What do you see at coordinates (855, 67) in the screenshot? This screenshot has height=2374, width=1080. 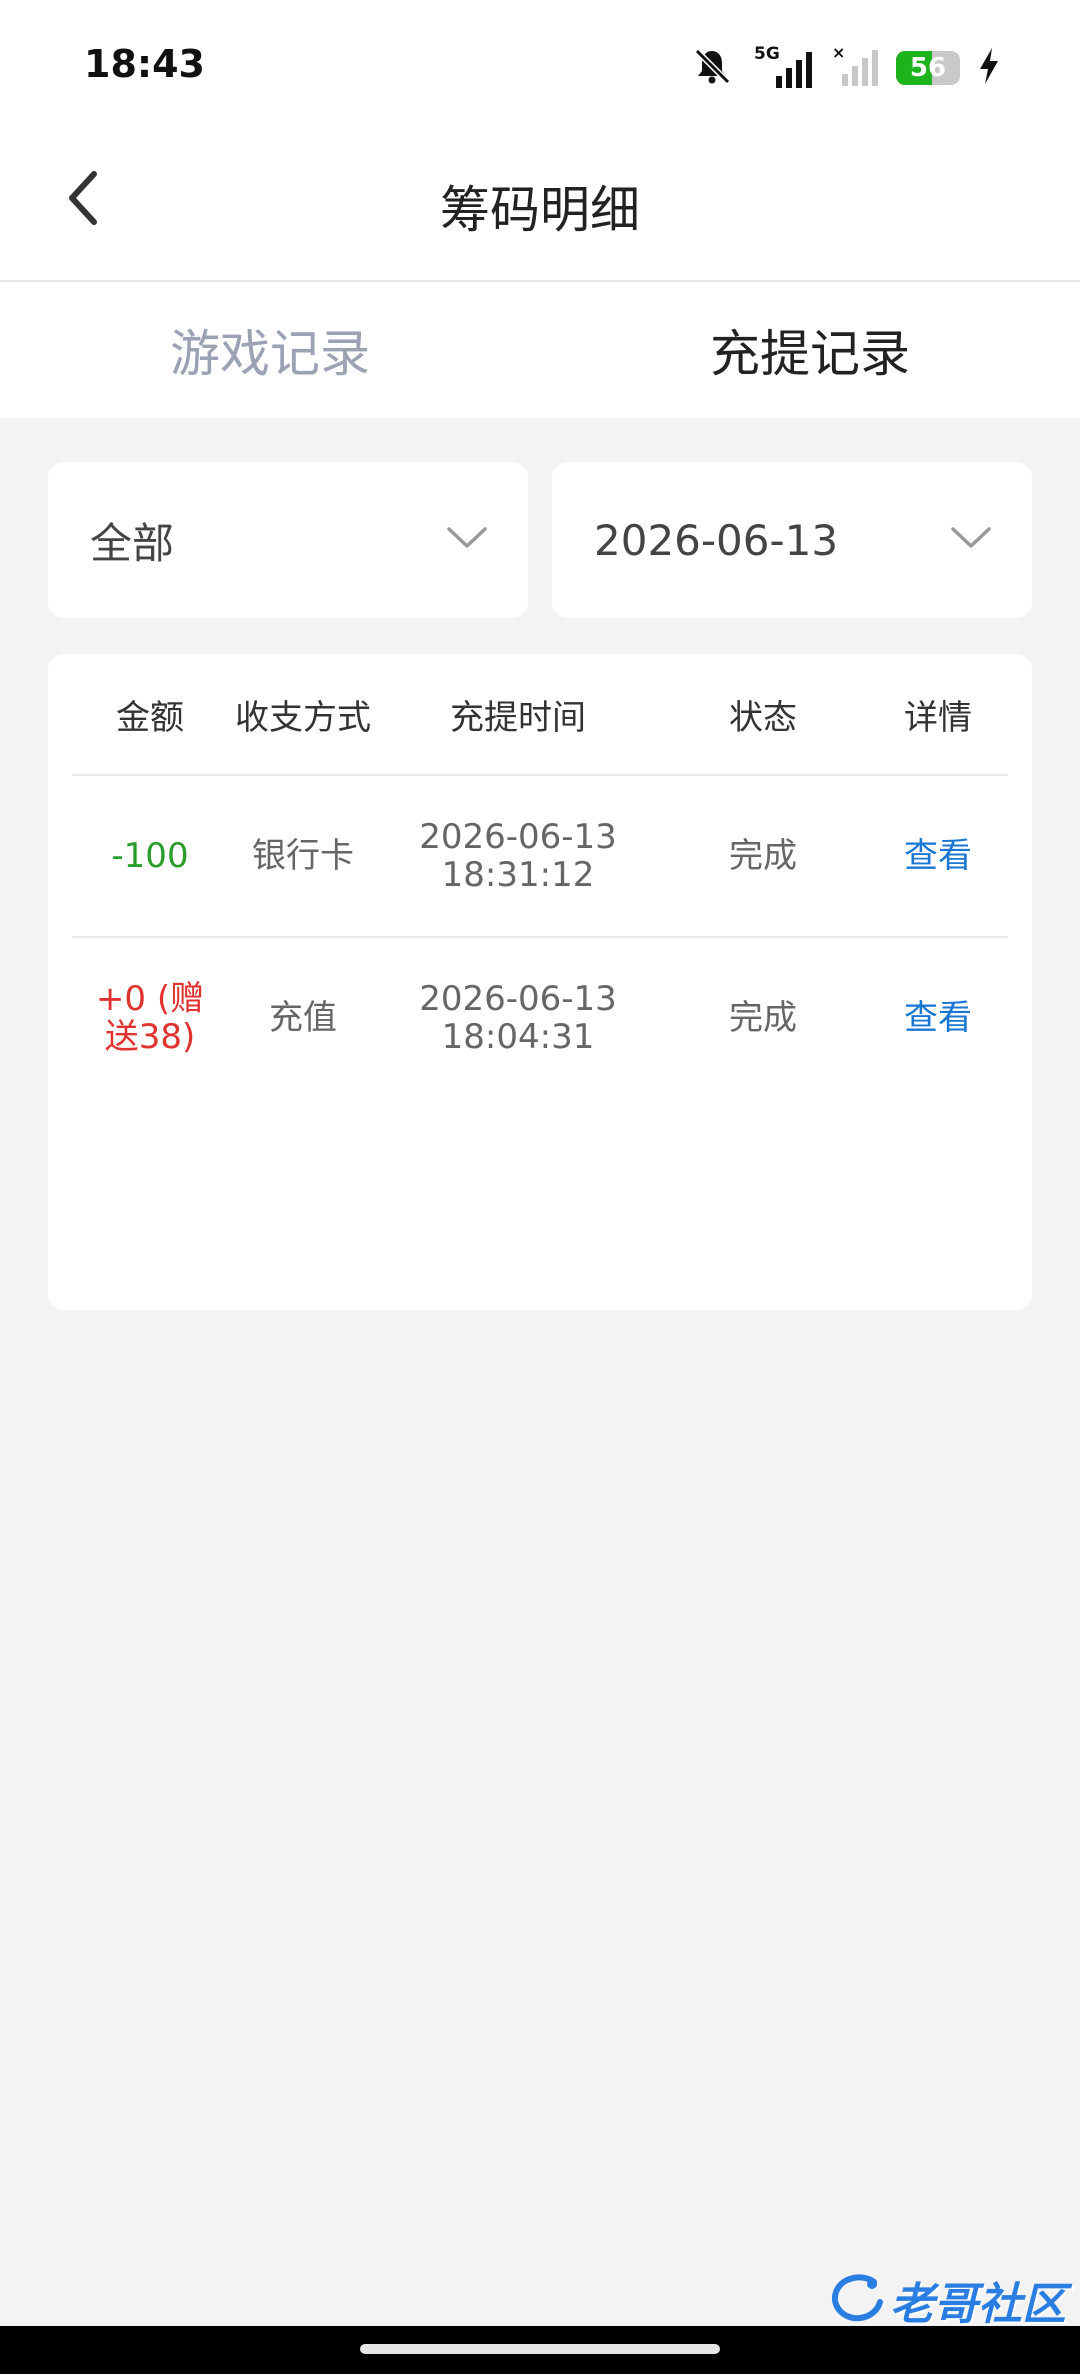 I see `signal-no-service-icon: ×` at bounding box center [855, 67].